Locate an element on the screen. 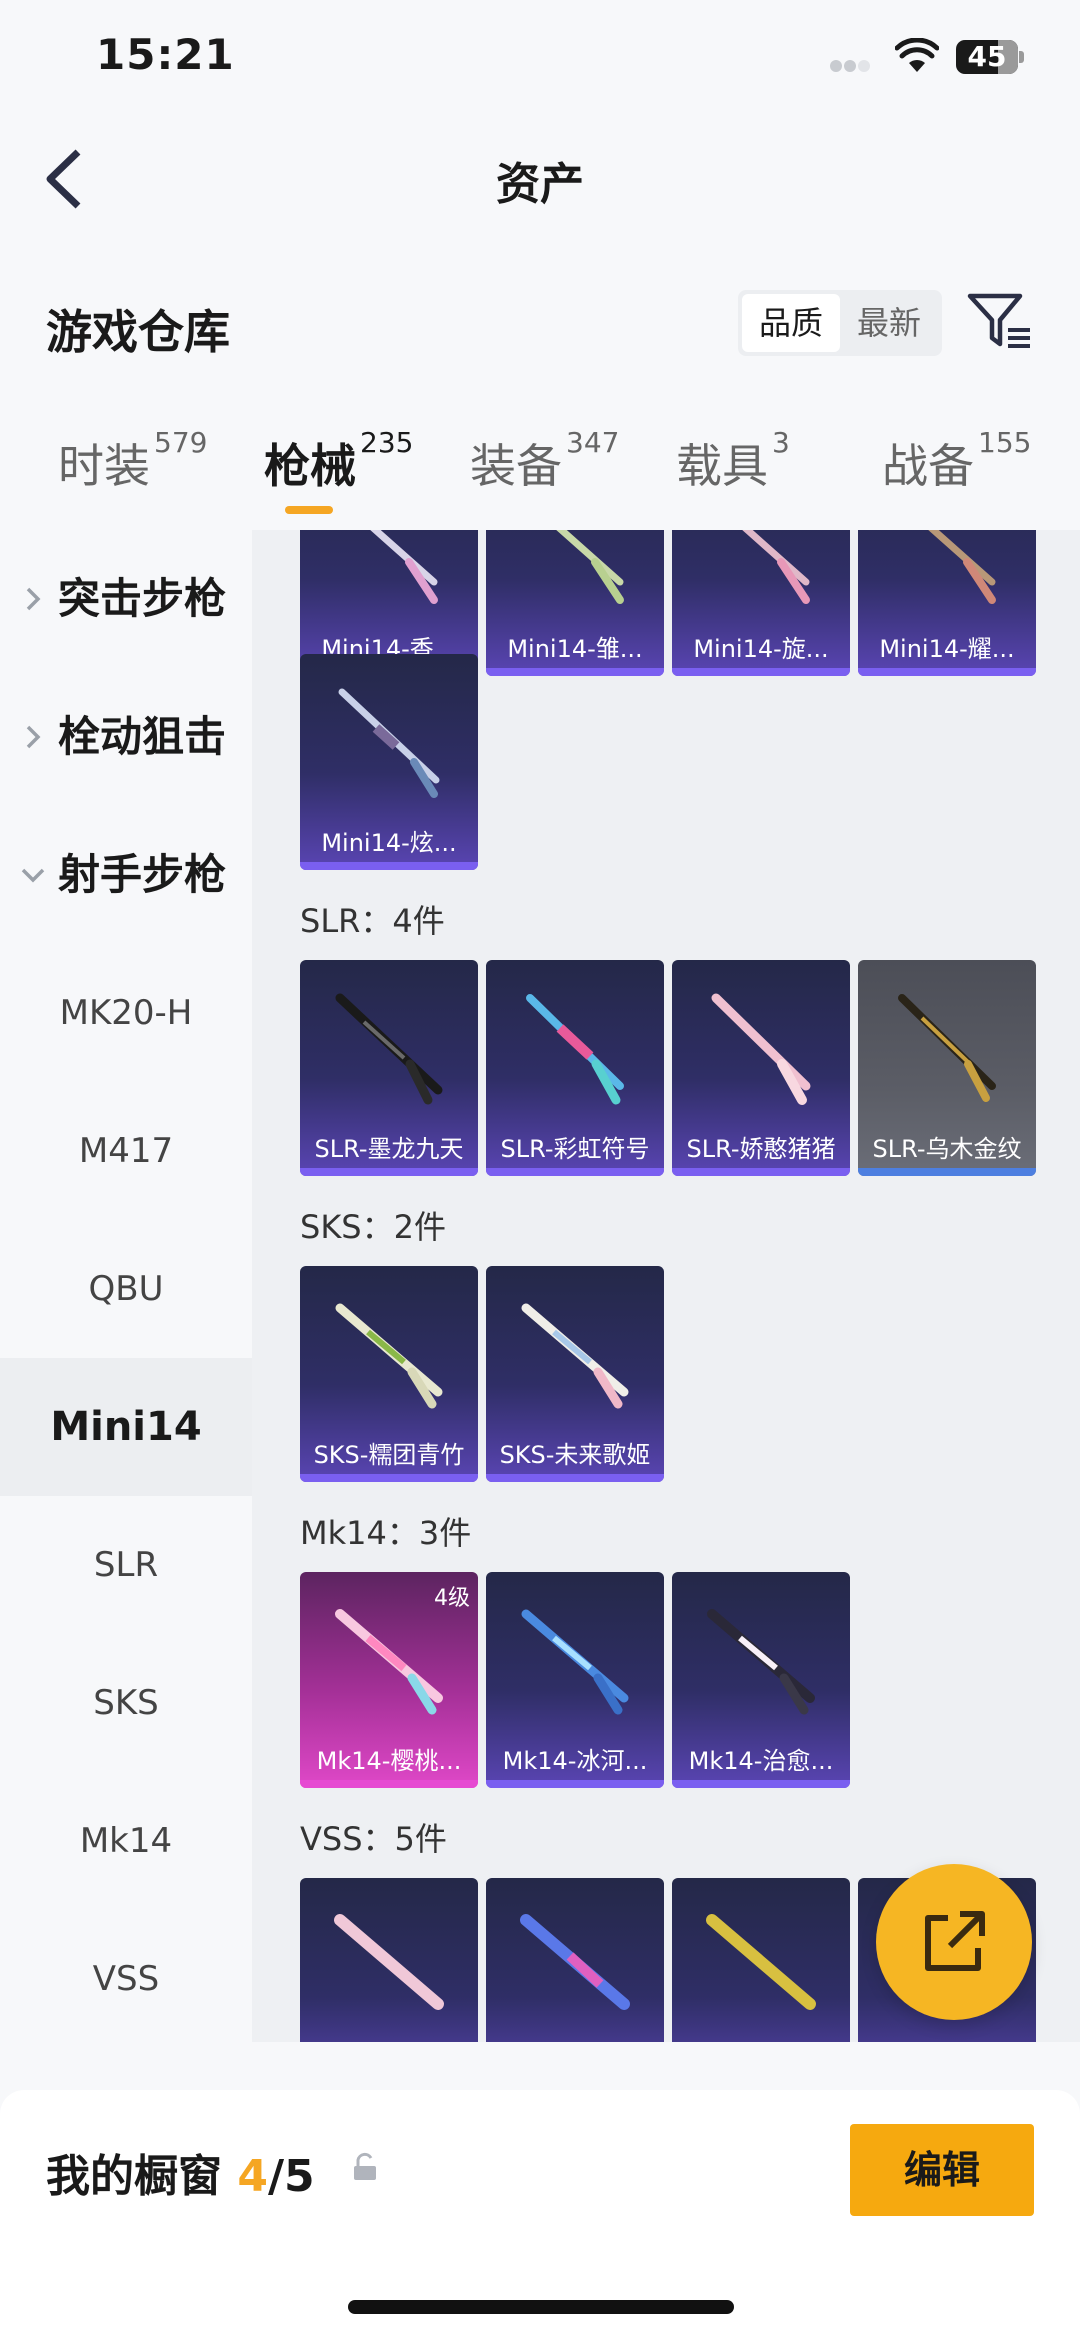 This screenshot has width=1080, height=2339. unlock-icon is located at coordinates (365, 2167).